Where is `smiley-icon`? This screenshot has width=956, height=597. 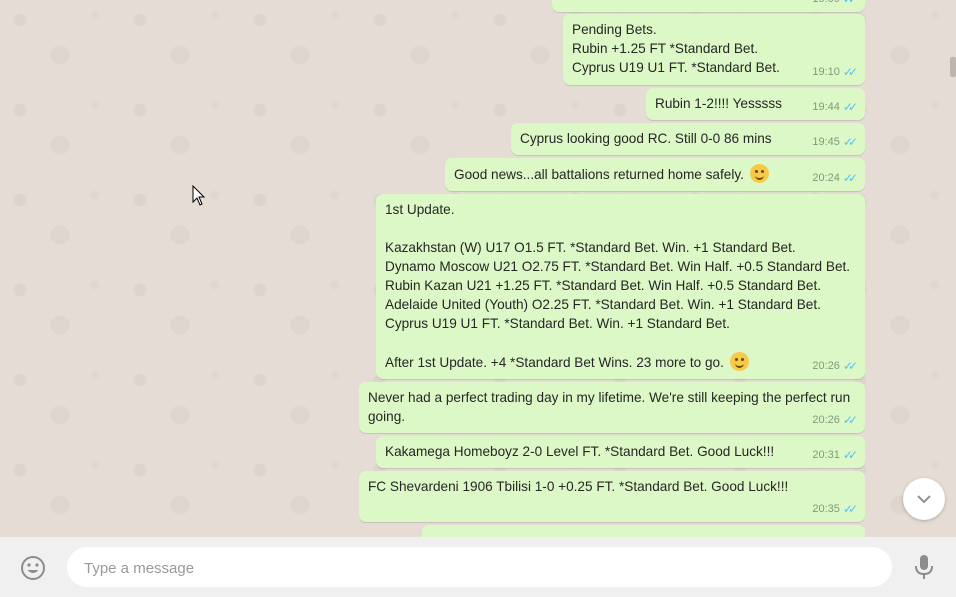
smiley-icon is located at coordinates (33, 568).